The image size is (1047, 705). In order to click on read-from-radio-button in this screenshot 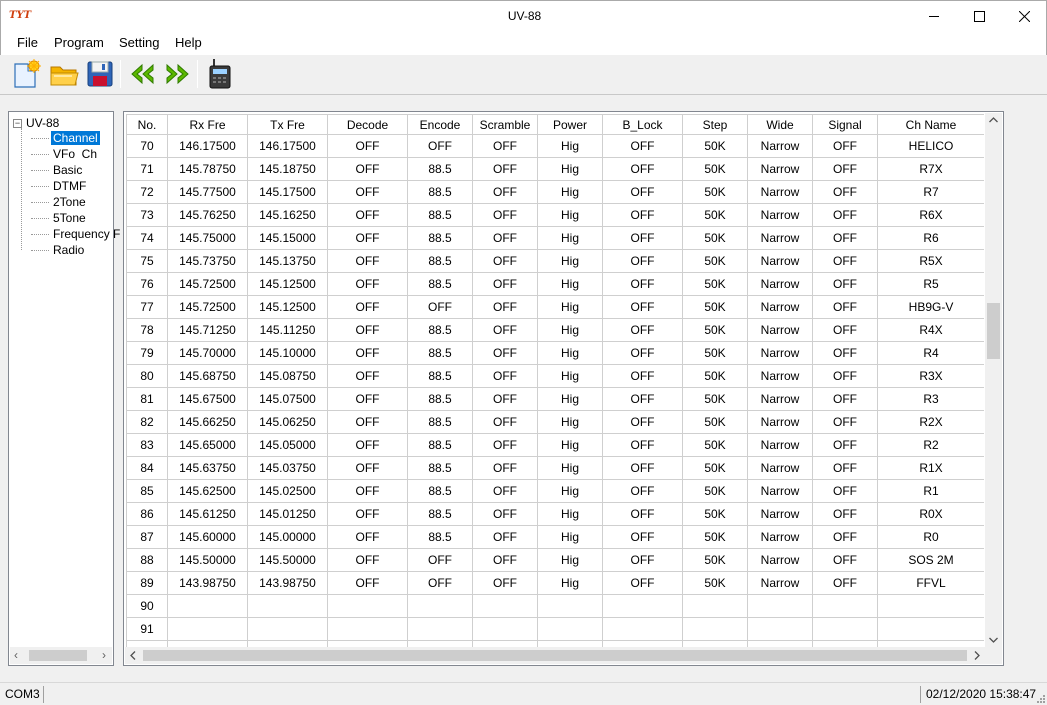, I will do `click(142, 74)`.